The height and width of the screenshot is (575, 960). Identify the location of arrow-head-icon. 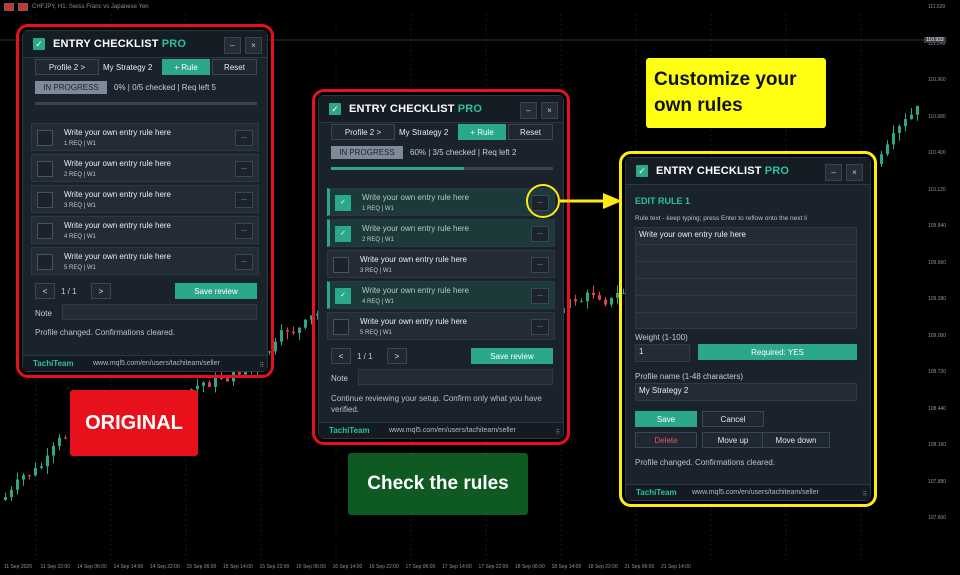
(612, 201).